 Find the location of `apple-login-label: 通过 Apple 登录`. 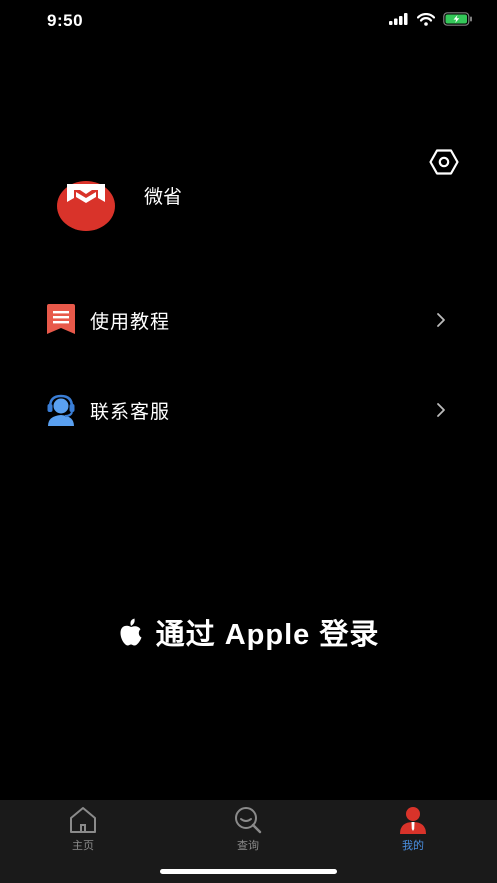

apple-login-label: 通过 Apple 登录 is located at coordinates (267, 635).